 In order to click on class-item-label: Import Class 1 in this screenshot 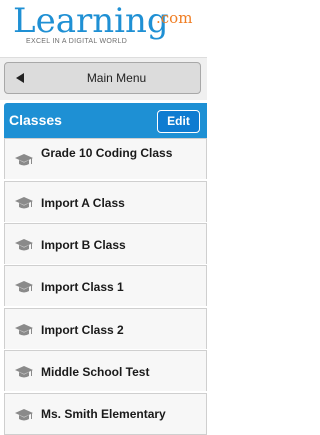, I will do `click(82, 287)`.